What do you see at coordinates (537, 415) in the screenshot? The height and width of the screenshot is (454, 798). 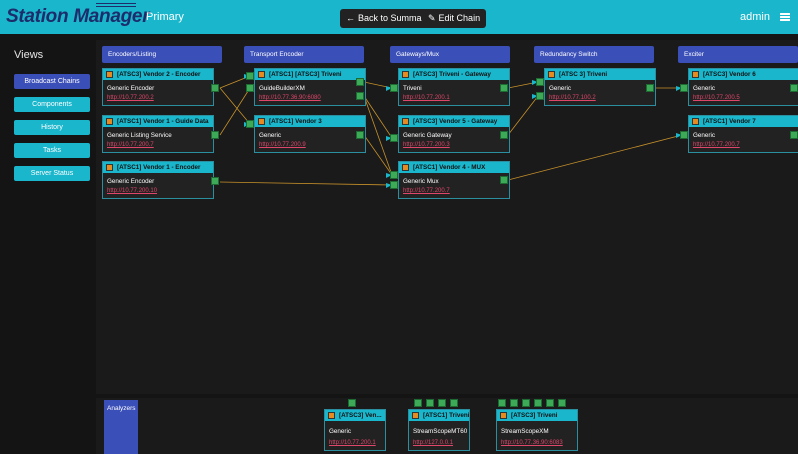 I see `node-title: [ATSC3] Triveni` at bounding box center [537, 415].